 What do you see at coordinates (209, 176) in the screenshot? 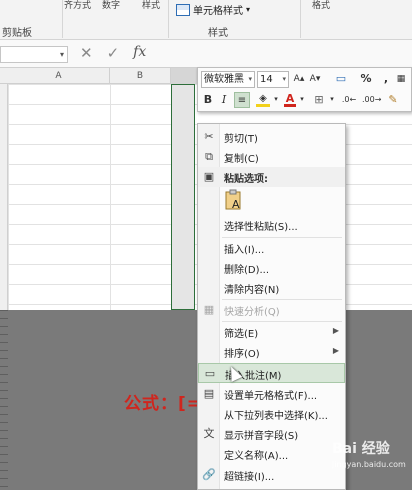
I see `paste-options-icon: ▣` at bounding box center [209, 176].